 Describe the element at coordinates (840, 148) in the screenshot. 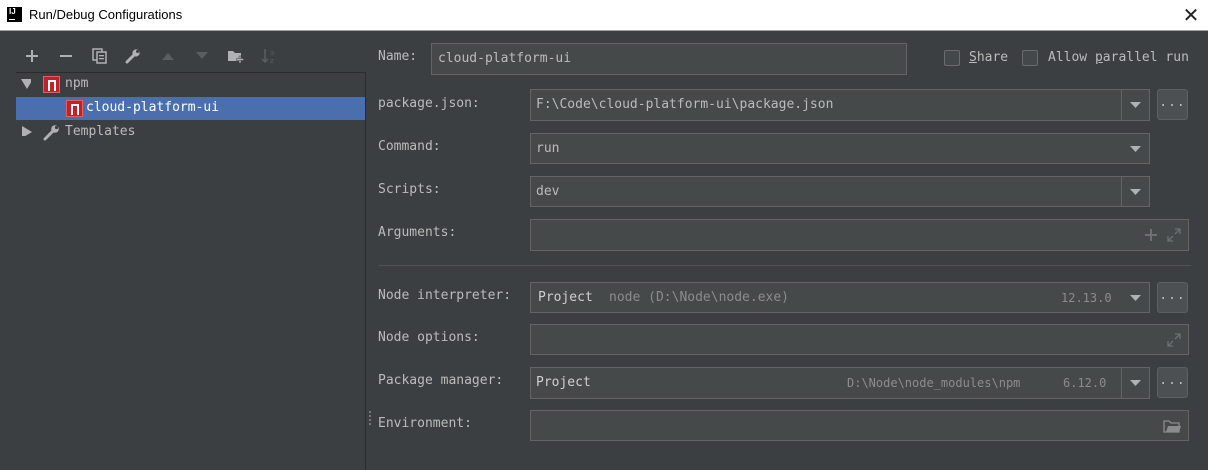

I see `command-combo: run` at that location.